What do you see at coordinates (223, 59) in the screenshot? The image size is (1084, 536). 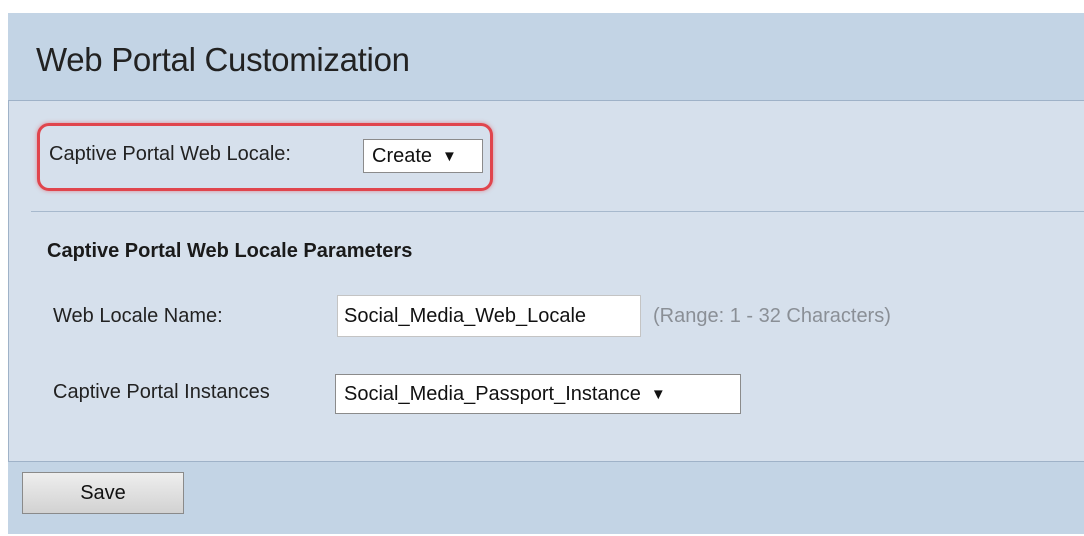 I see `page-title: Web Portal Customization` at bounding box center [223, 59].